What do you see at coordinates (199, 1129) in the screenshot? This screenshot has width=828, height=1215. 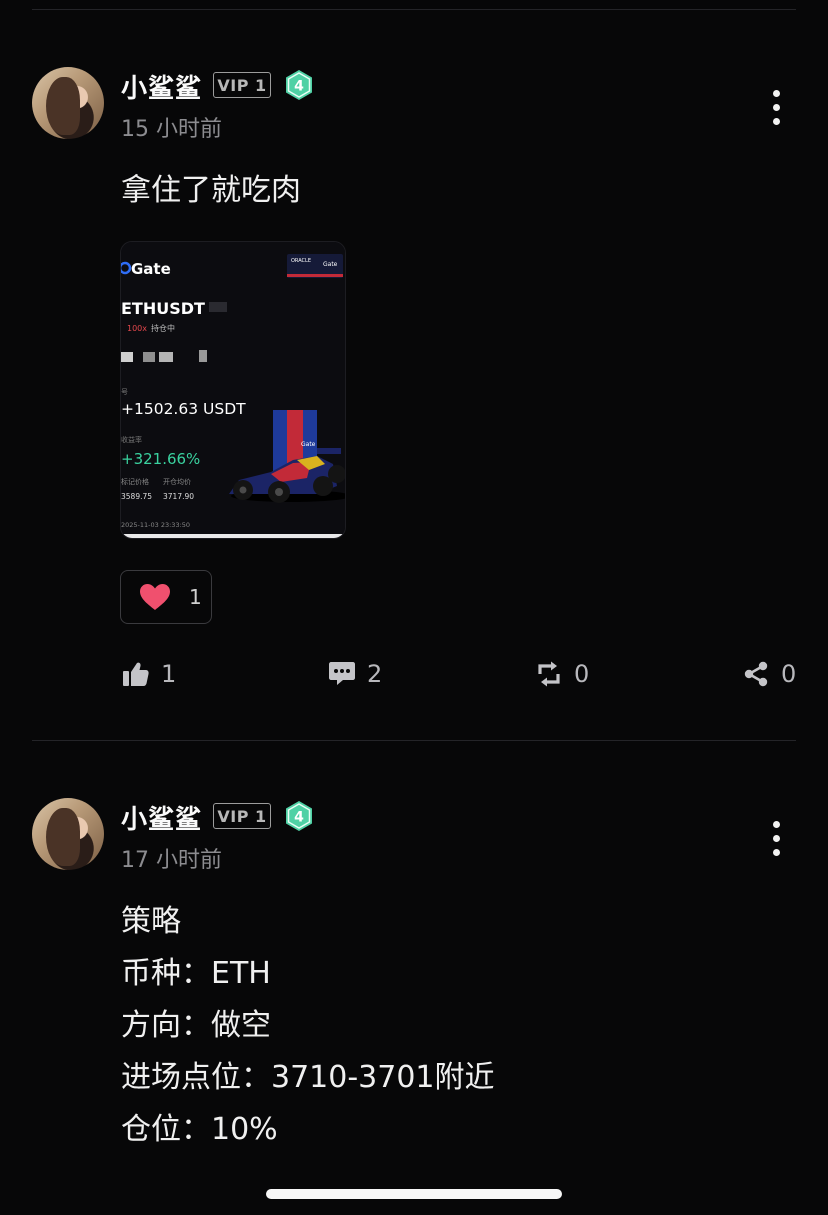 I see `post-text-line: 仓位：10%` at bounding box center [199, 1129].